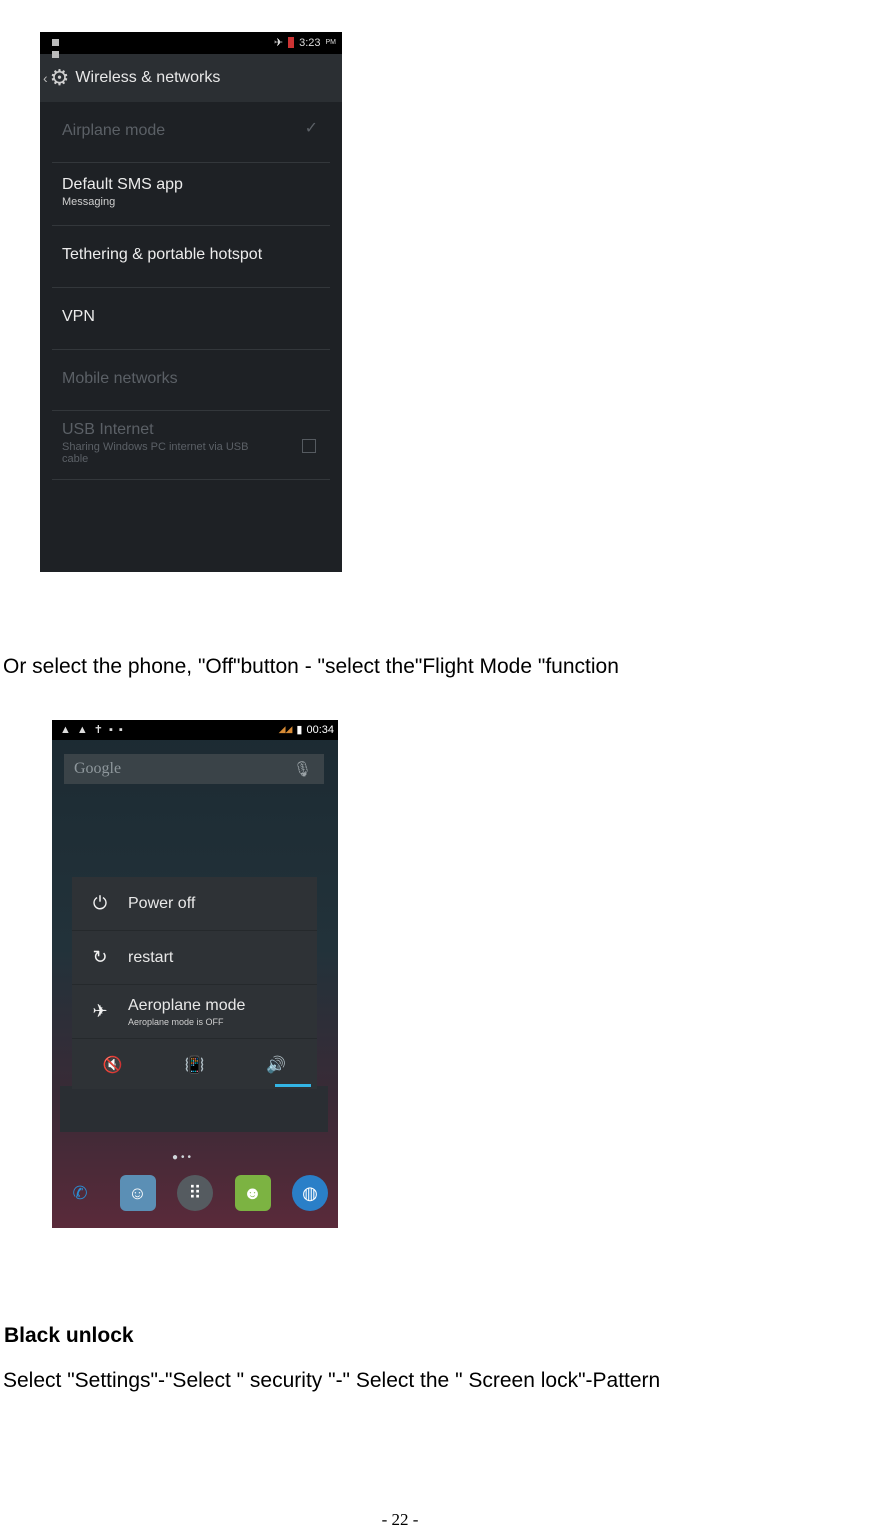  Describe the element at coordinates (293, 1085) in the screenshot. I see `active-indicator` at that location.